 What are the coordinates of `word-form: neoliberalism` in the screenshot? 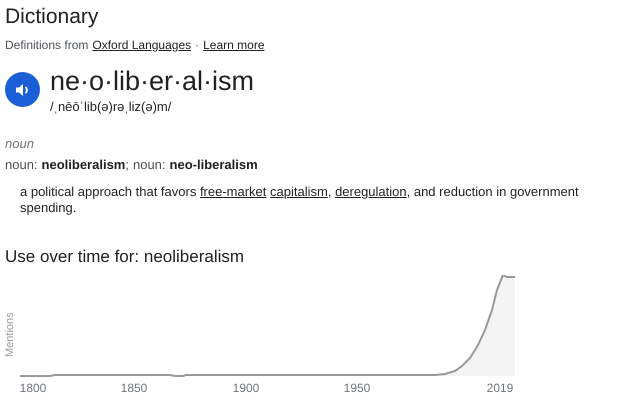 It's located at (84, 164).